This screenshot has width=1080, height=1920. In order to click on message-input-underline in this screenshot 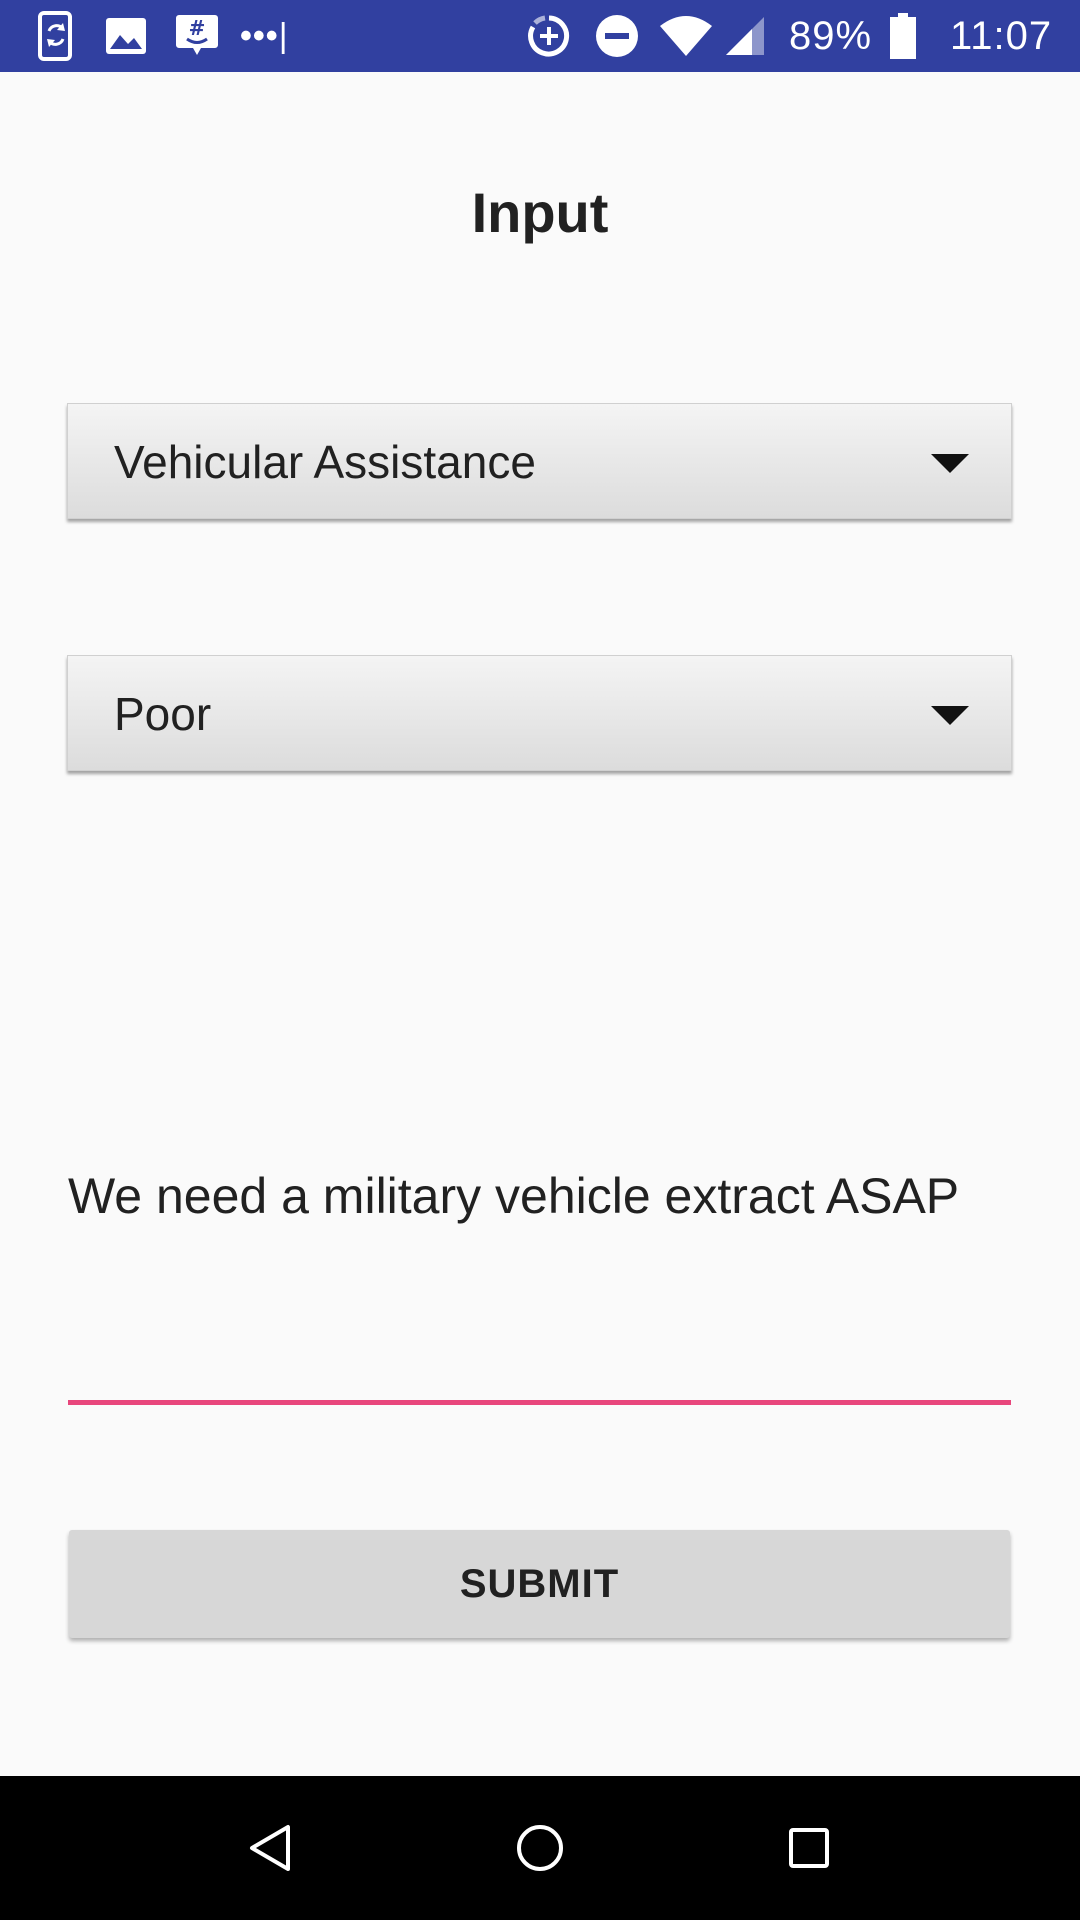, I will do `click(539, 1402)`.